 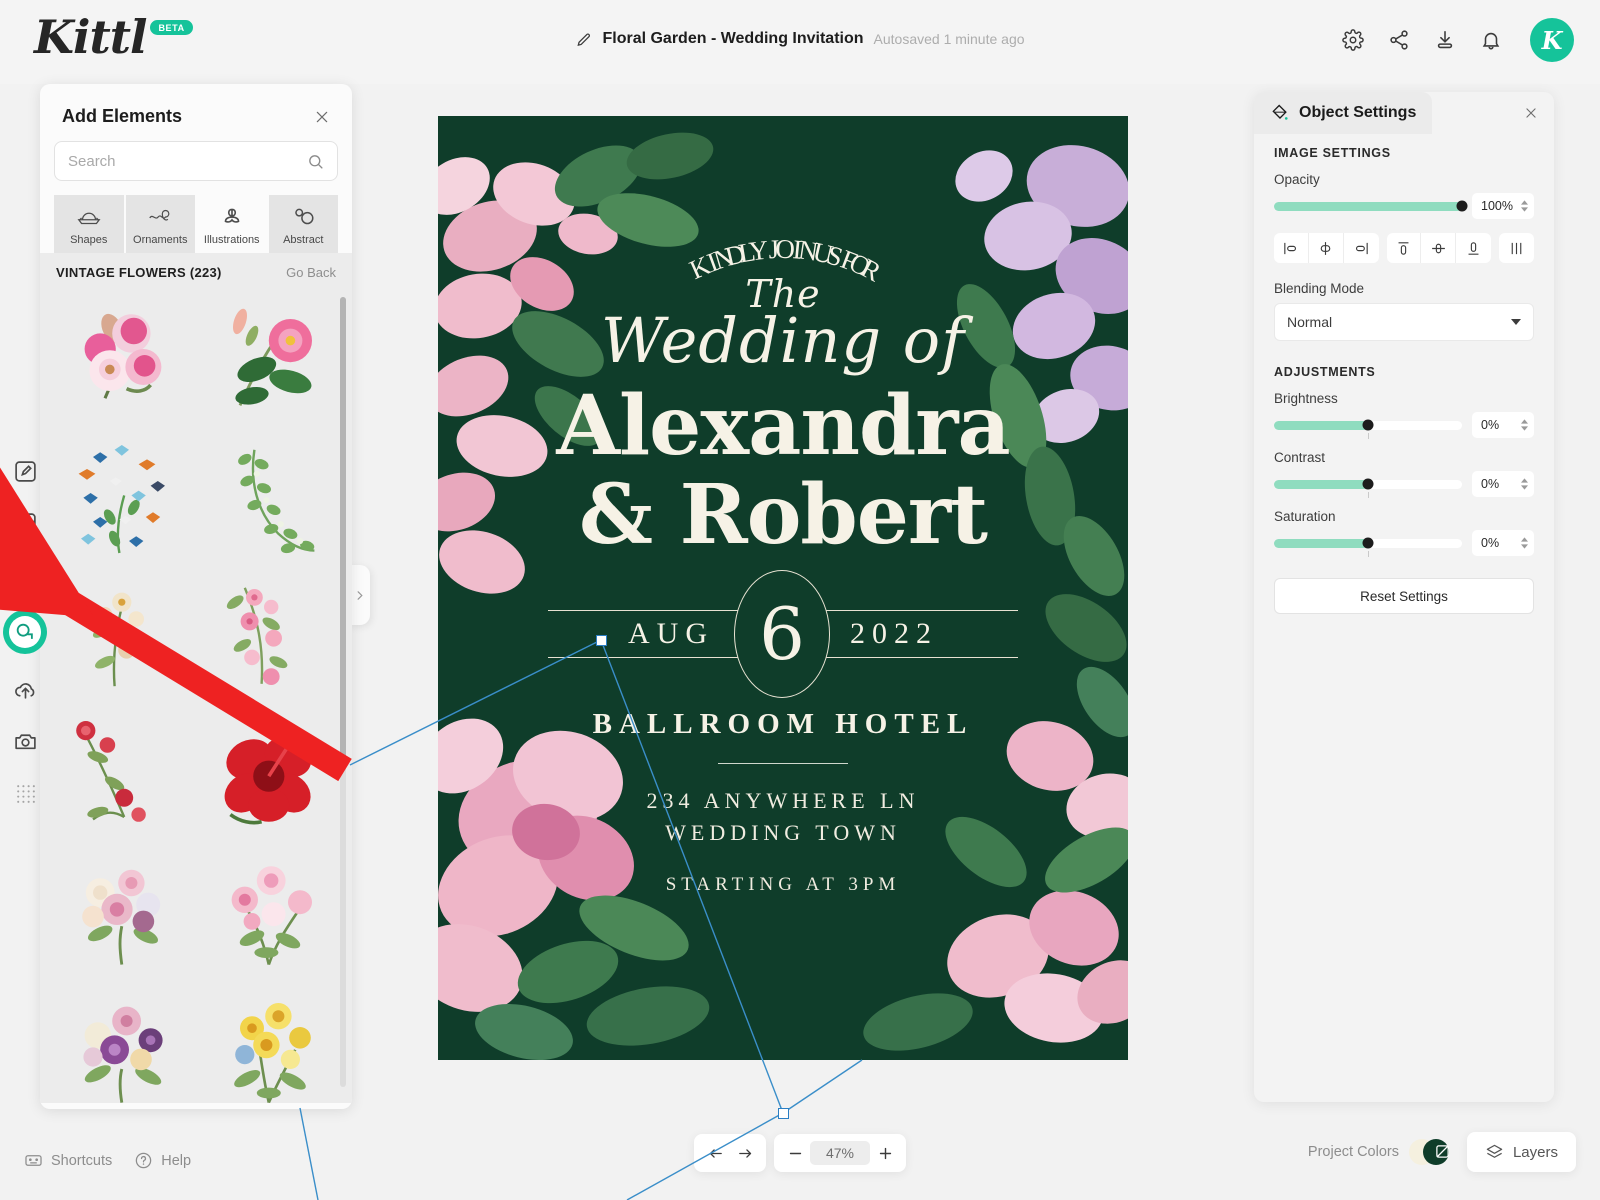 What do you see at coordinates (885, 1153) in the screenshot?
I see `zoom-in-button` at bounding box center [885, 1153].